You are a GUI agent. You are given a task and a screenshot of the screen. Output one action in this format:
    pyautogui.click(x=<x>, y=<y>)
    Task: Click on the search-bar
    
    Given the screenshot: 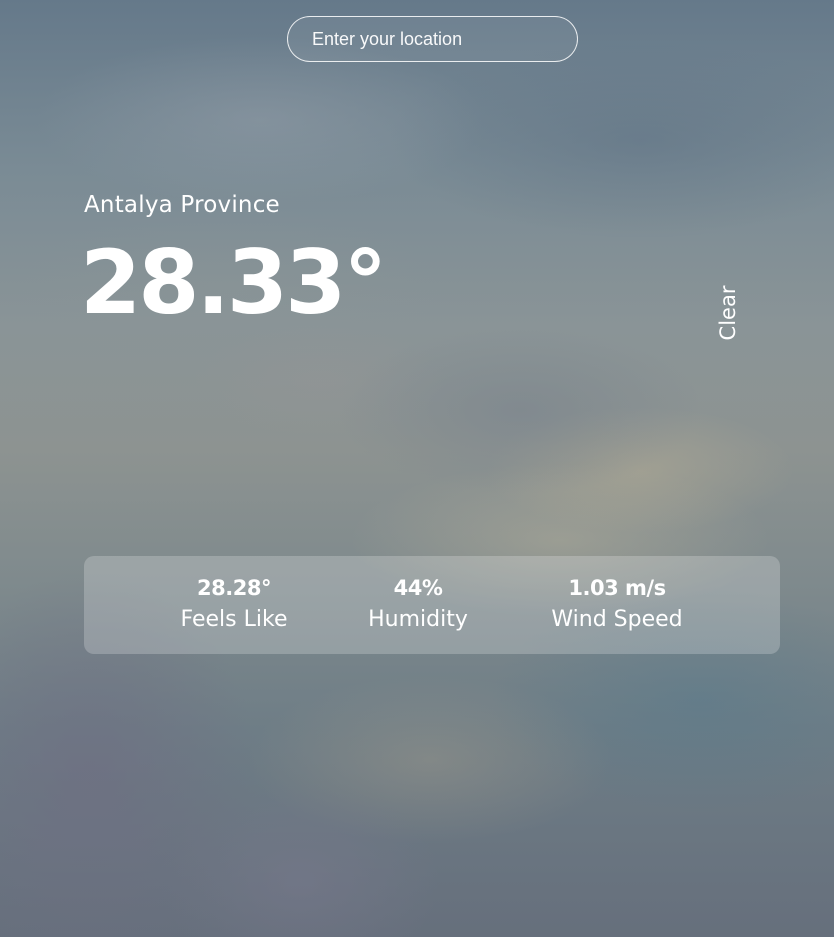 What is the action you would take?
    pyautogui.click(x=432, y=39)
    